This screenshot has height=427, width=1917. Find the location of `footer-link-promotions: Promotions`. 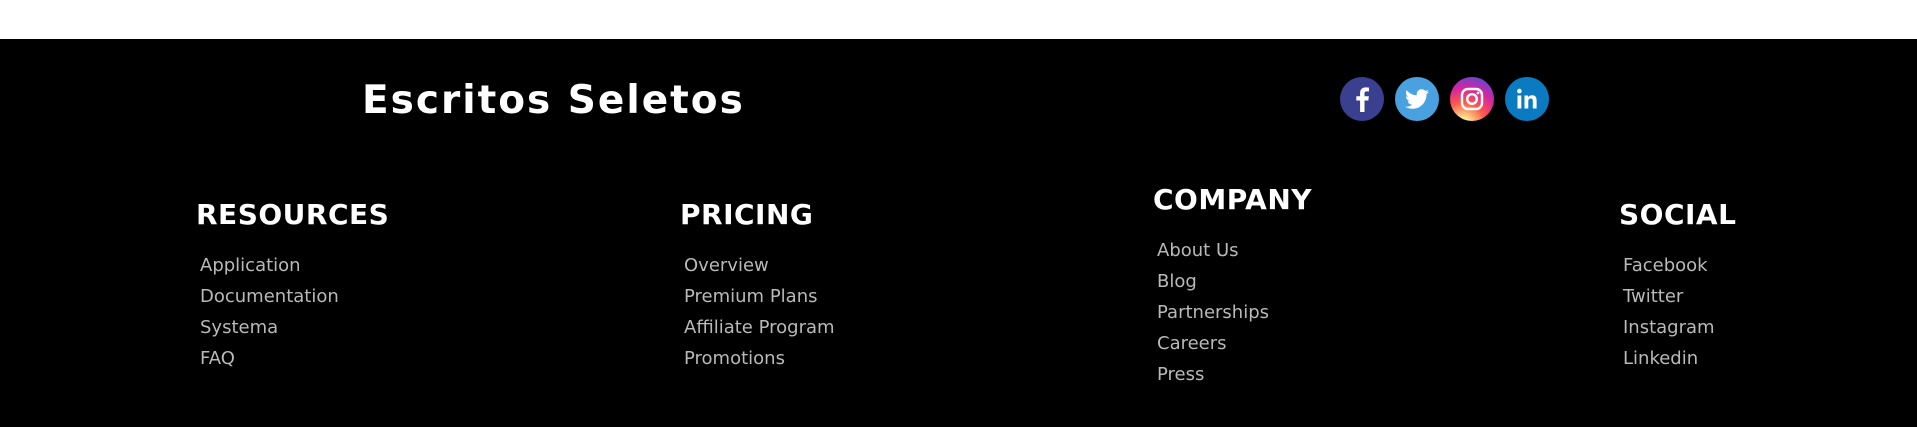

footer-link-promotions: Promotions is located at coordinates (759, 358).